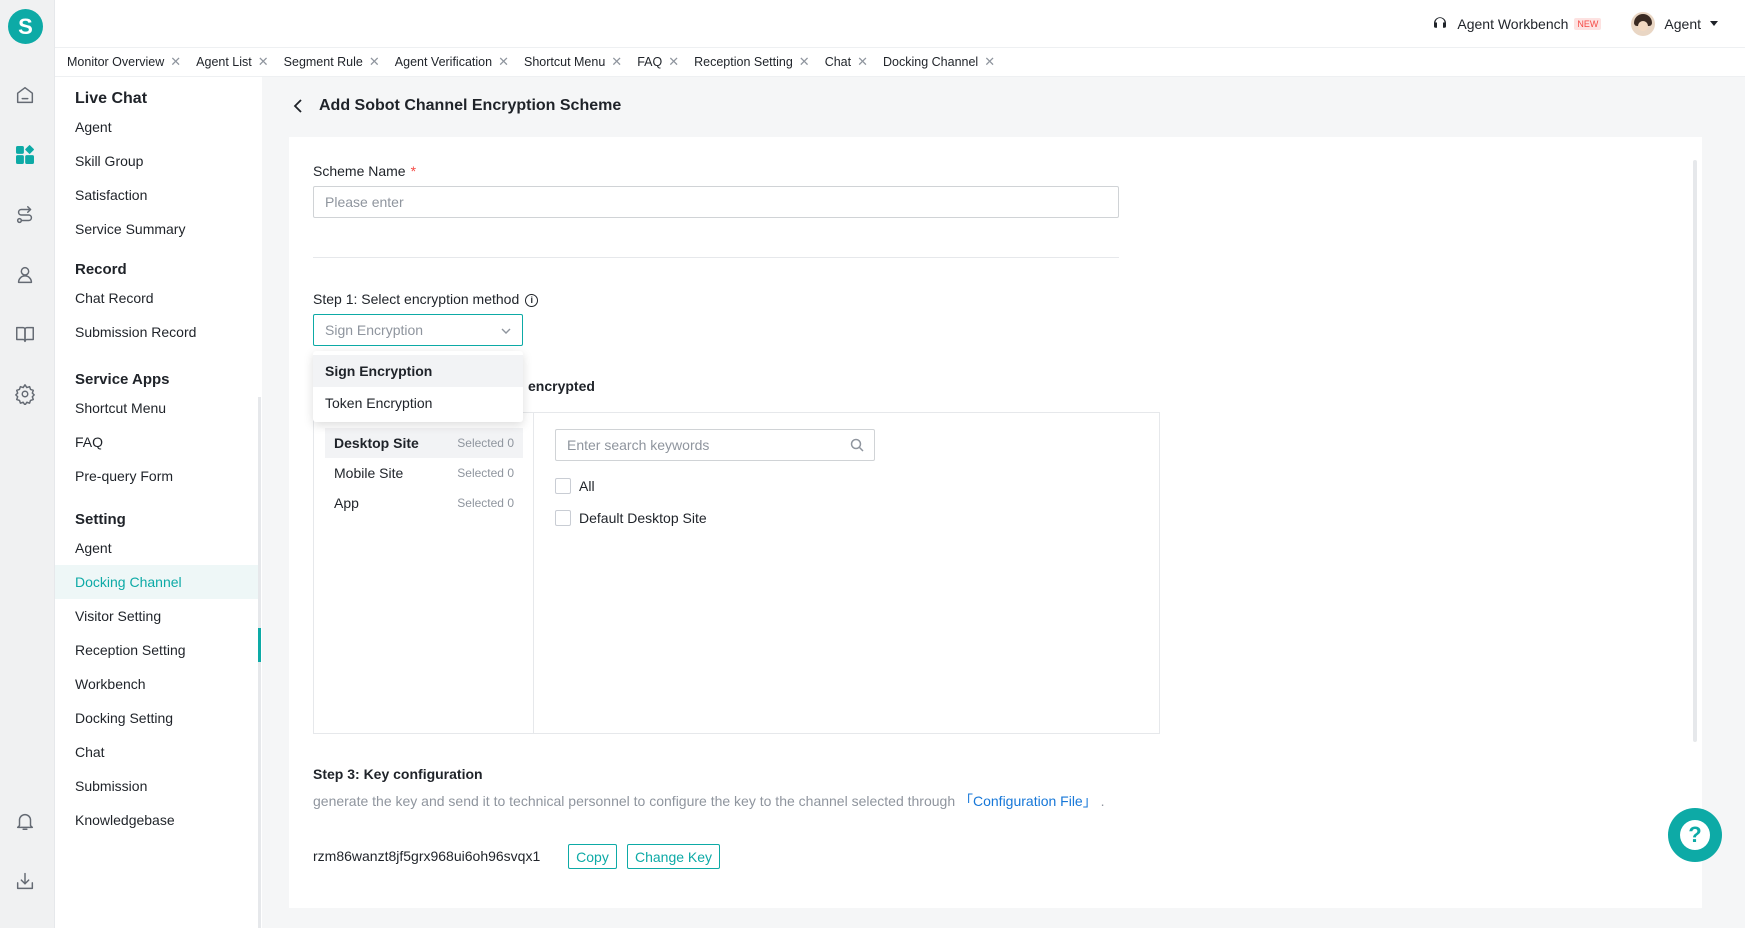 This screenshot has width=1745, height=928. Describe the element at coordinates (111, 98) in the screenshot. I see `sidebar-section-live-chat: Live Chat` at that location.